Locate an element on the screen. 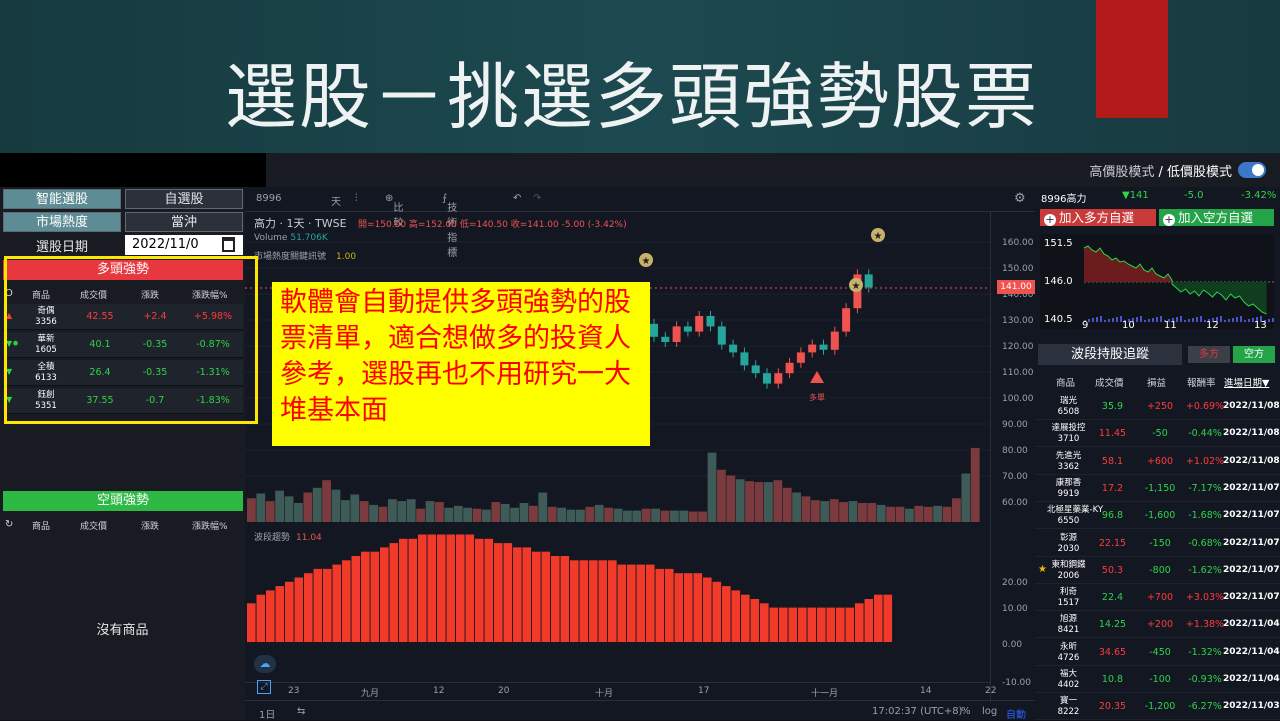 This screenshot has width=1280, height=721. cloud-icon: ☁ is located at coordinates (265, 664).